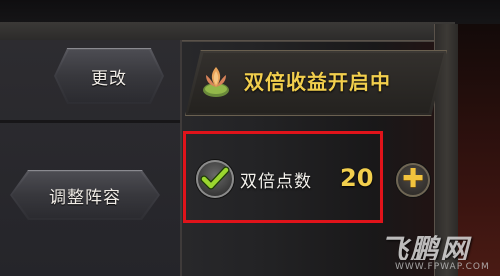 The height and width of the screenshot is (276, 500). Describe the element at coordinates (227, 31) in the screenshot. I see `frame-top-border` at that location.